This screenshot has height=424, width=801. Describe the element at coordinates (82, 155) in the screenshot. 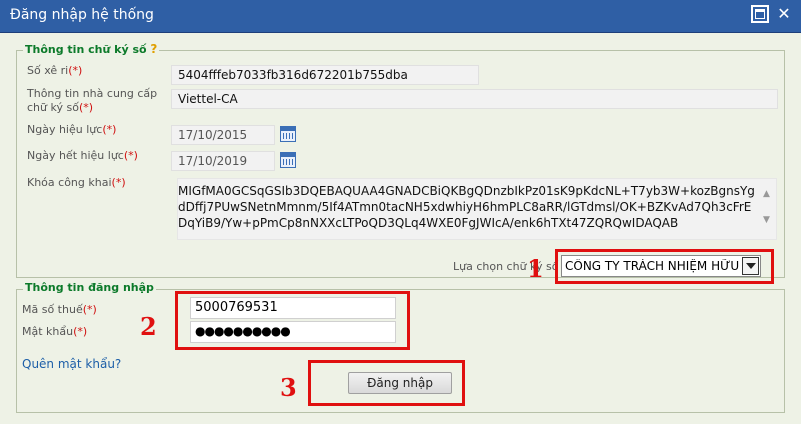

I see `valid-to-label: Ngày hết hiệu lực(*)` at that location.